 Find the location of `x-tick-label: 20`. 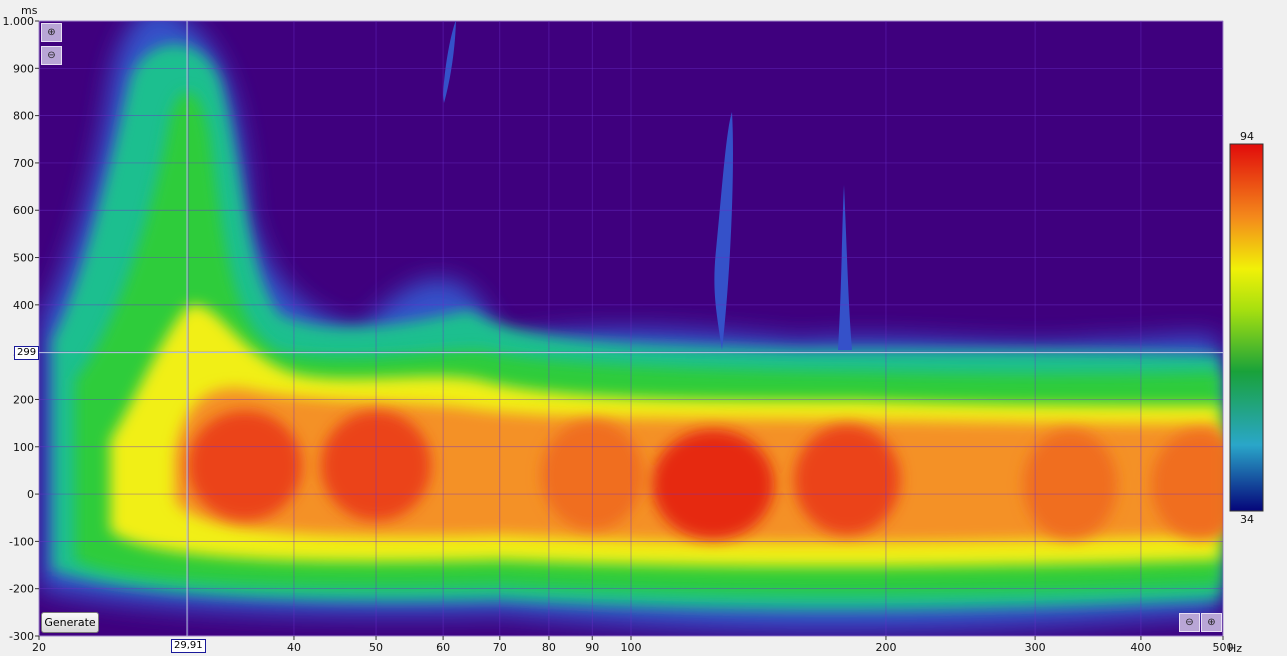

x-tick-label: 20 is located at coordinates (39, 646).